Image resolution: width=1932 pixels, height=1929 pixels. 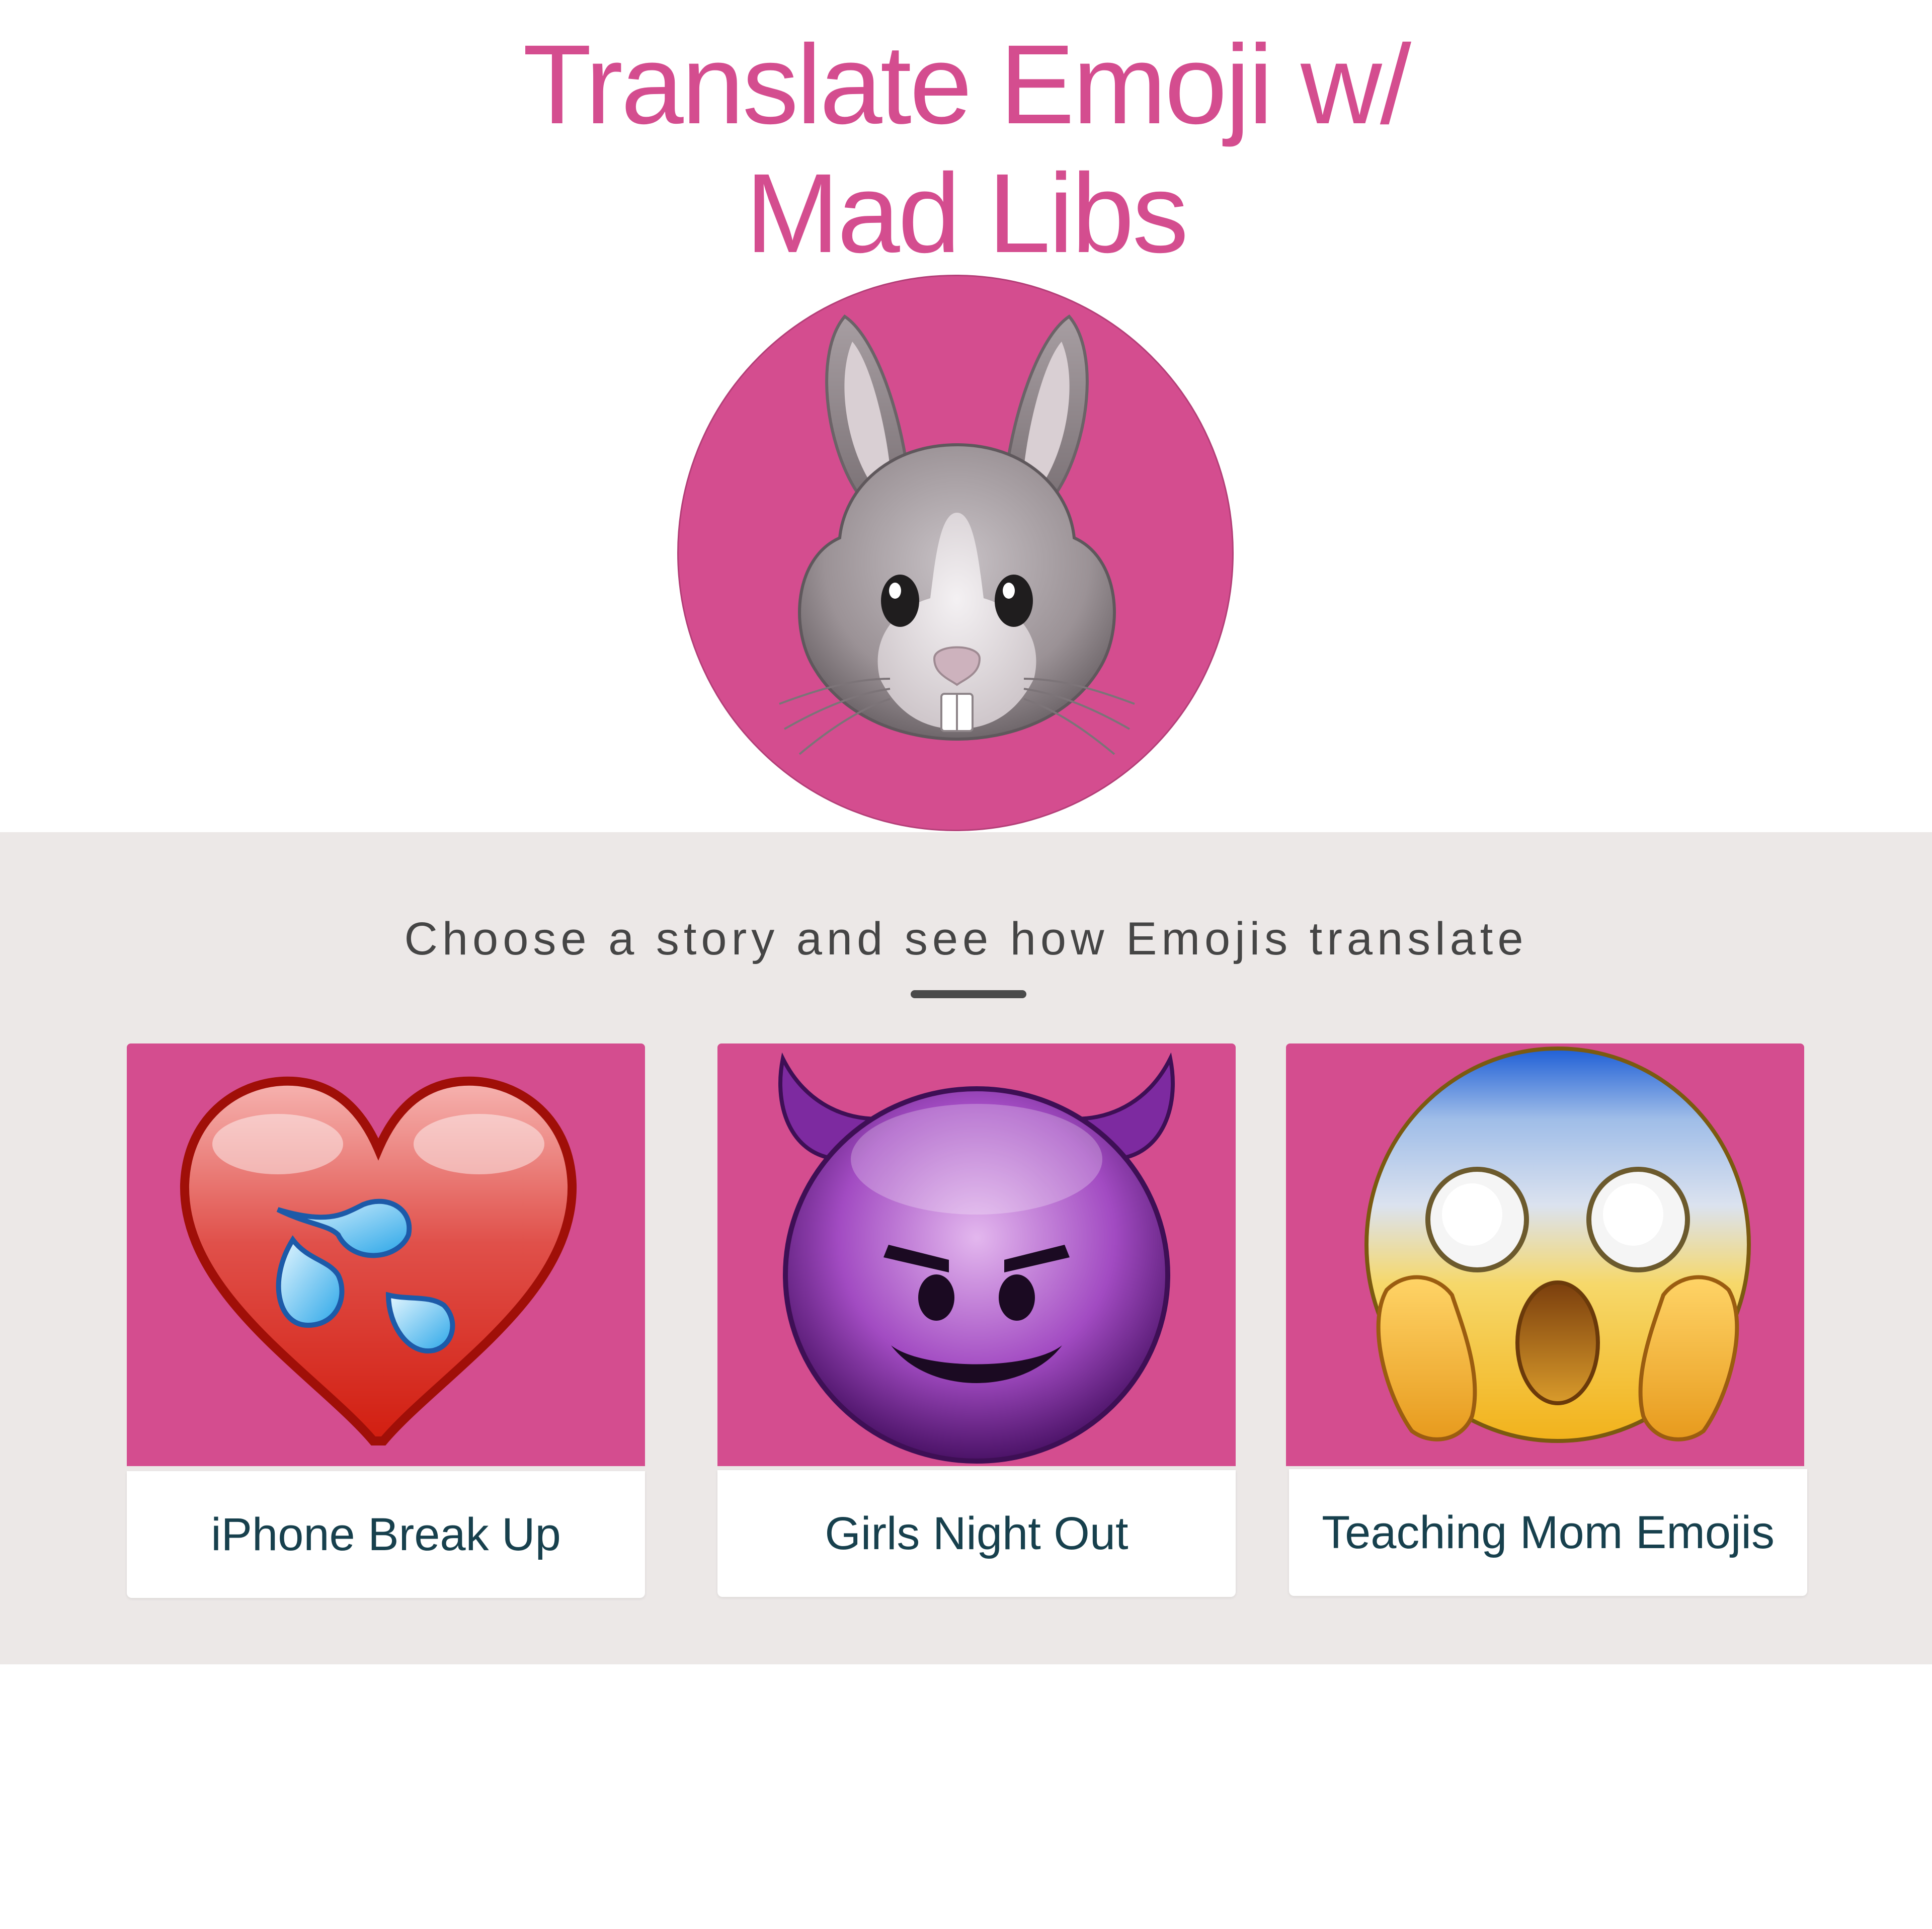 I want to click on story-card-label-box: iPhone Break Up, so click(x=386, y=1534).